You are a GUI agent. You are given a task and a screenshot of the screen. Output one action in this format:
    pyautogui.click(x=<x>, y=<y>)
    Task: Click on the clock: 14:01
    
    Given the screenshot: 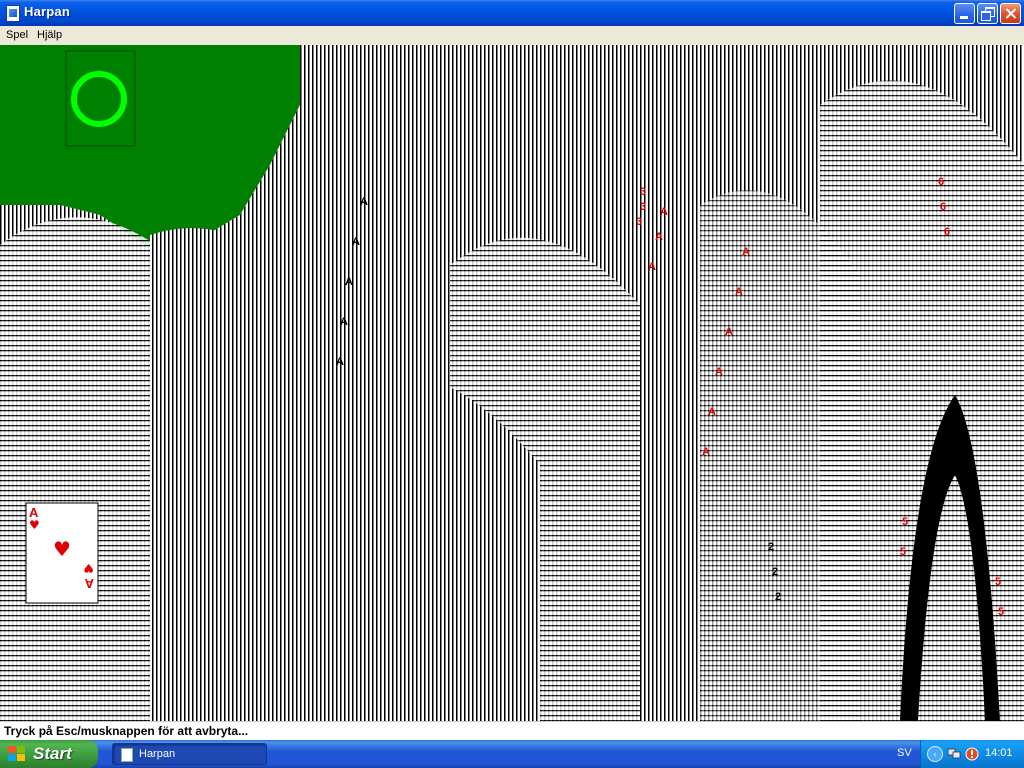 What is the action you would take?
    pyautogui.click(x=999, y=753)
    